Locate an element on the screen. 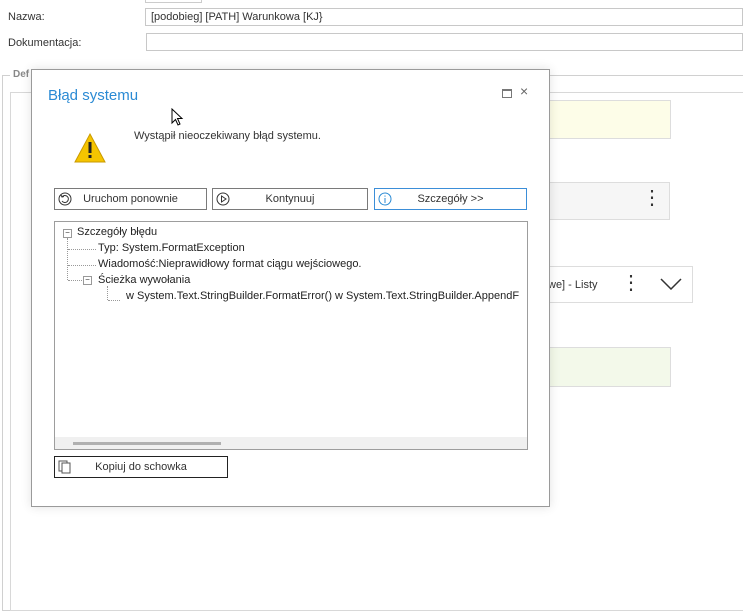  mouse-cursor-icon is located at coordinates (177, 117).